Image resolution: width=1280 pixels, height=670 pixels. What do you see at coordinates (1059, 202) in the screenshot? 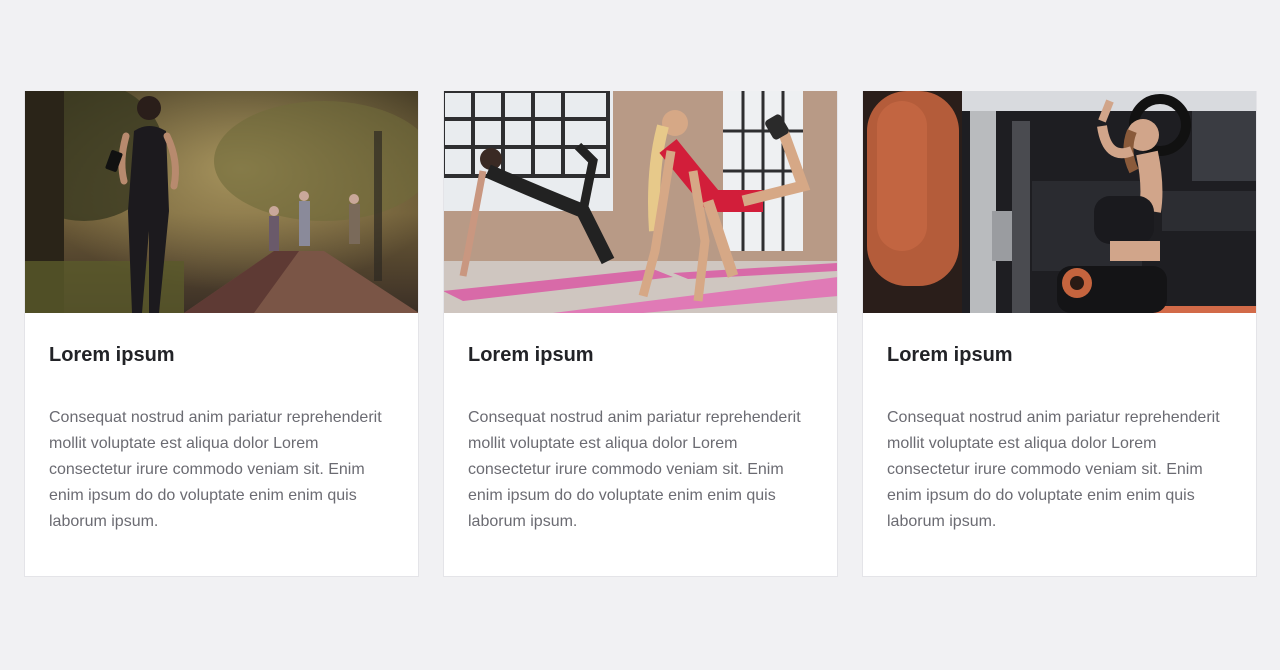
I see `card-image-gym` at bounding box center [1059, 202].